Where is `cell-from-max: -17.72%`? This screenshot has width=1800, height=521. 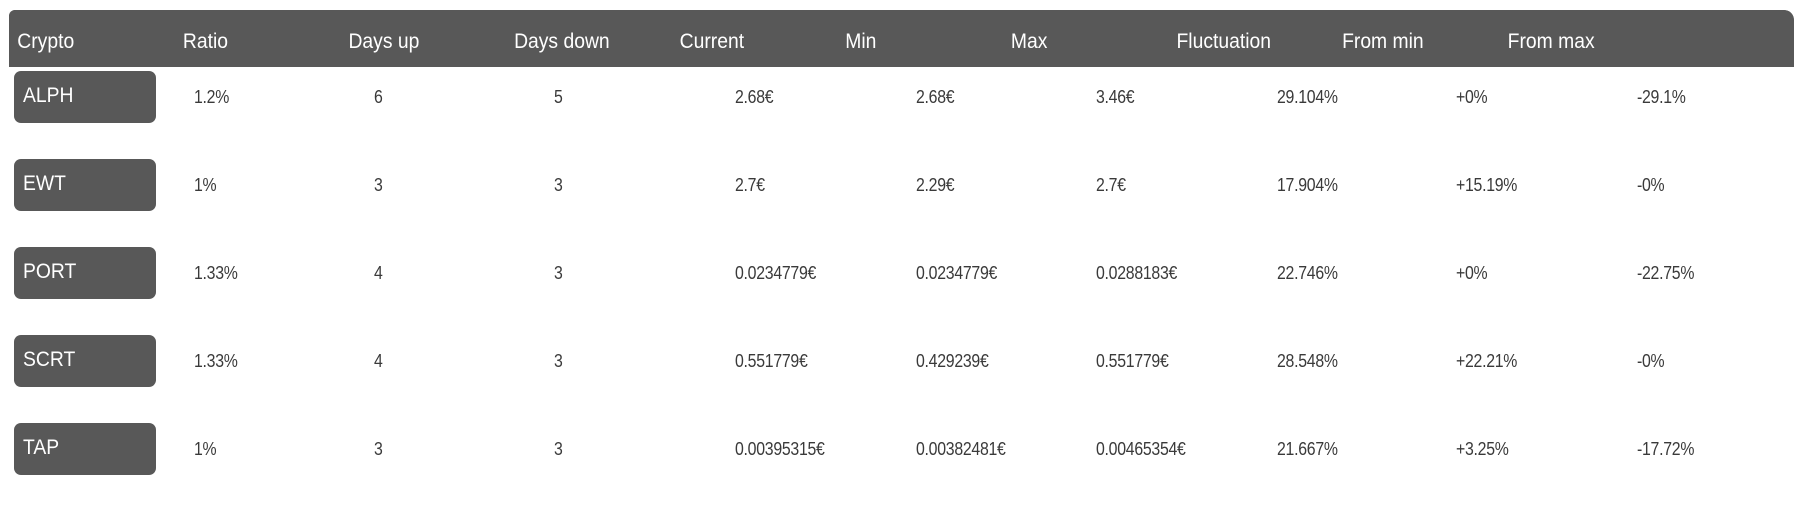
cell-from-max: -17.72% is located at coordinates (1666, 449).